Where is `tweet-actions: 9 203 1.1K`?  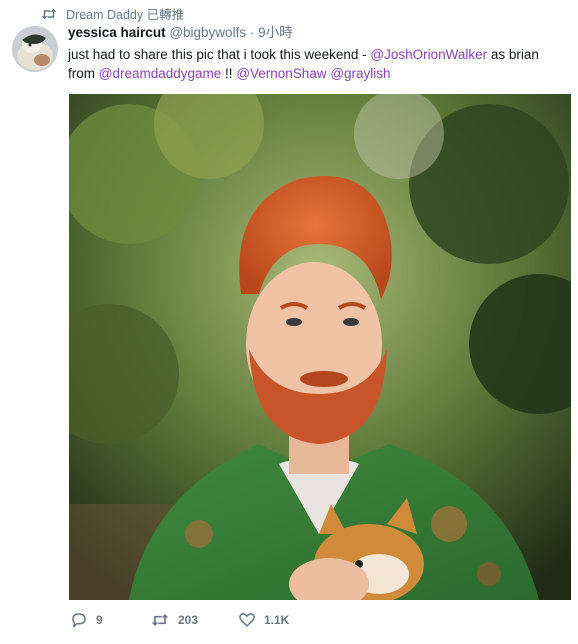
tweet-actions: 9 203 1.1K is located at coordinates (194, 620).